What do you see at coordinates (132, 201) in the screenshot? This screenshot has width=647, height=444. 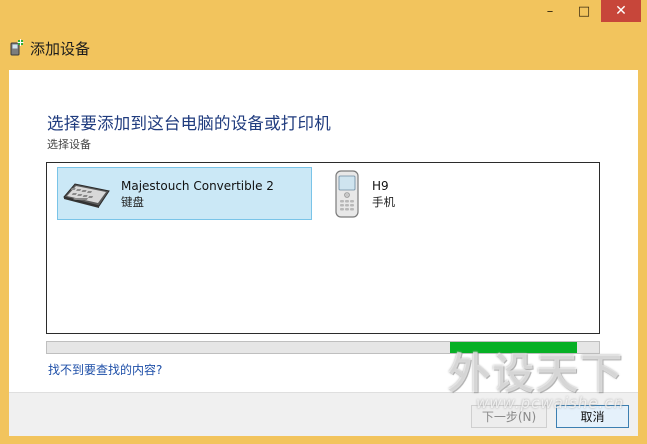 I see `device-type: 键盘` at bounding box center [132, 201].